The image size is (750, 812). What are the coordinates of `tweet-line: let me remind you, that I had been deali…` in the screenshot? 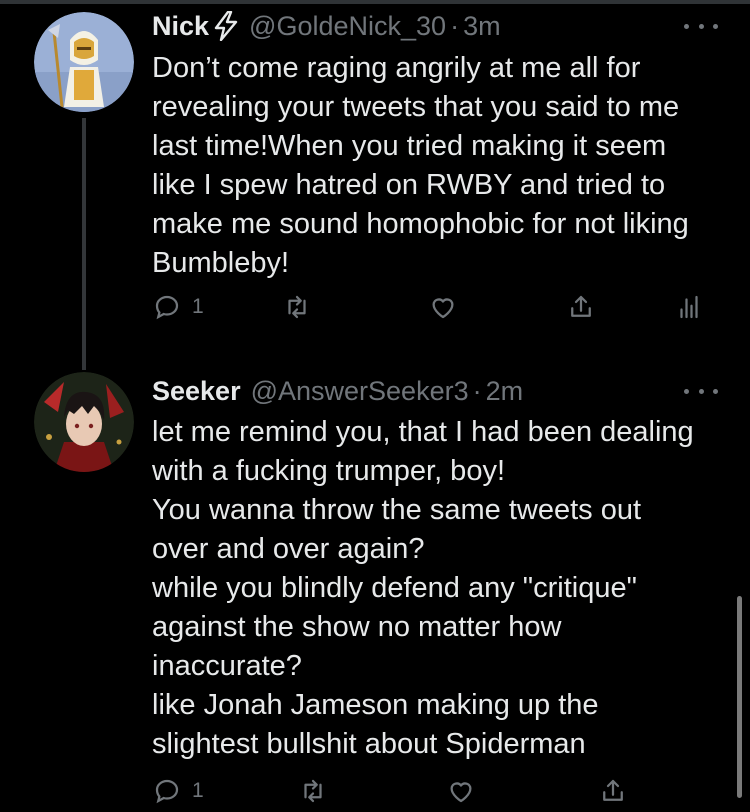 It's located at (423, 432).